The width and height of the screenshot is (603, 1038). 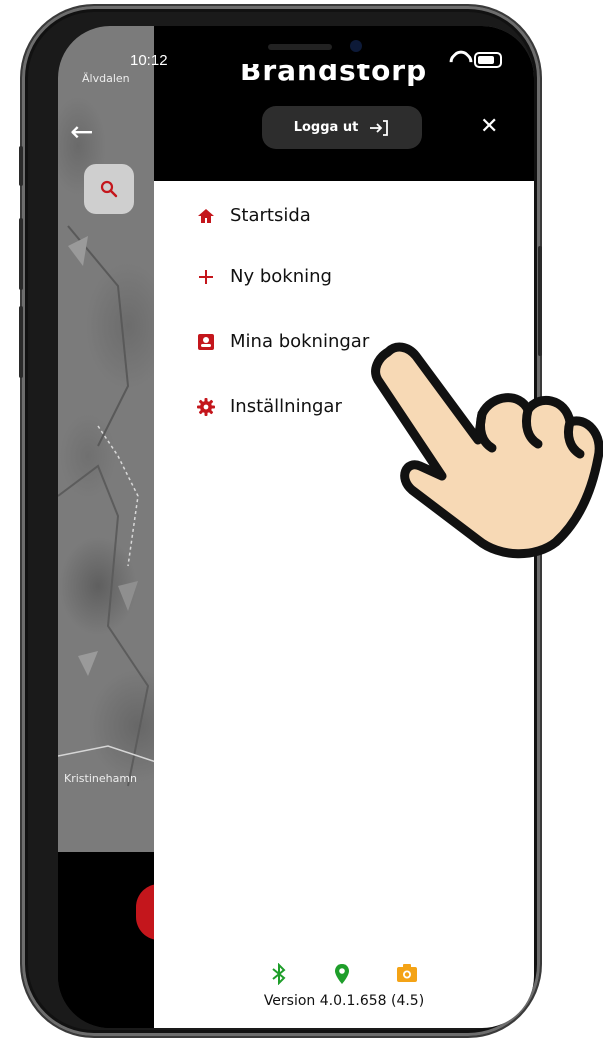 I want to click on status-time: 10:12, so click(x=149, y=60).